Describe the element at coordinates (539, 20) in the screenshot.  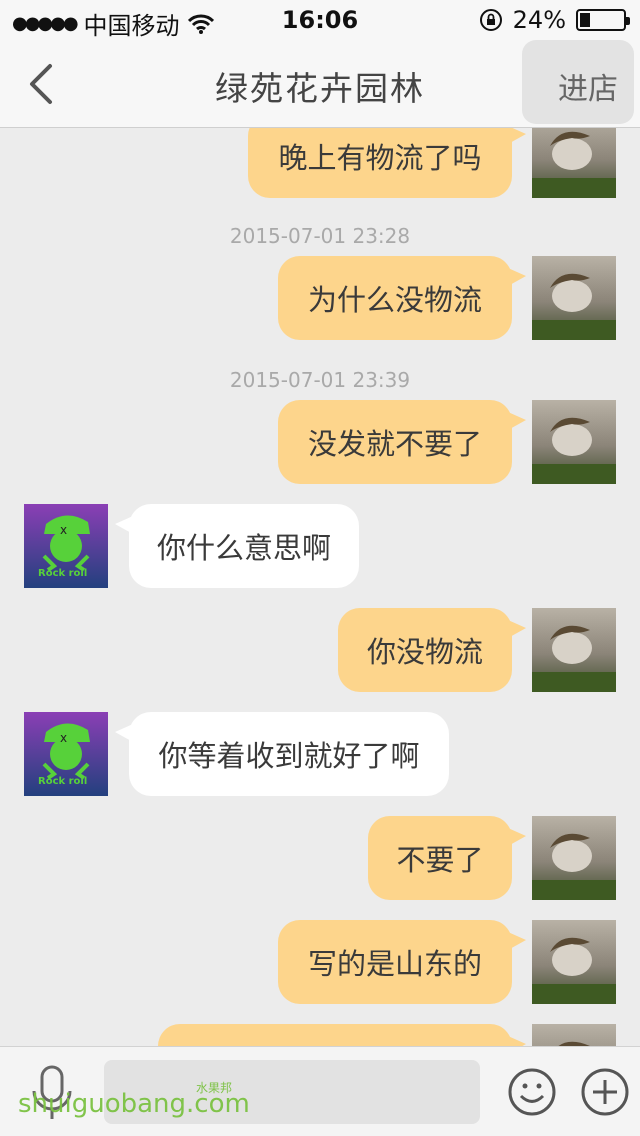
I see `battery-percent: 24%` at that location.